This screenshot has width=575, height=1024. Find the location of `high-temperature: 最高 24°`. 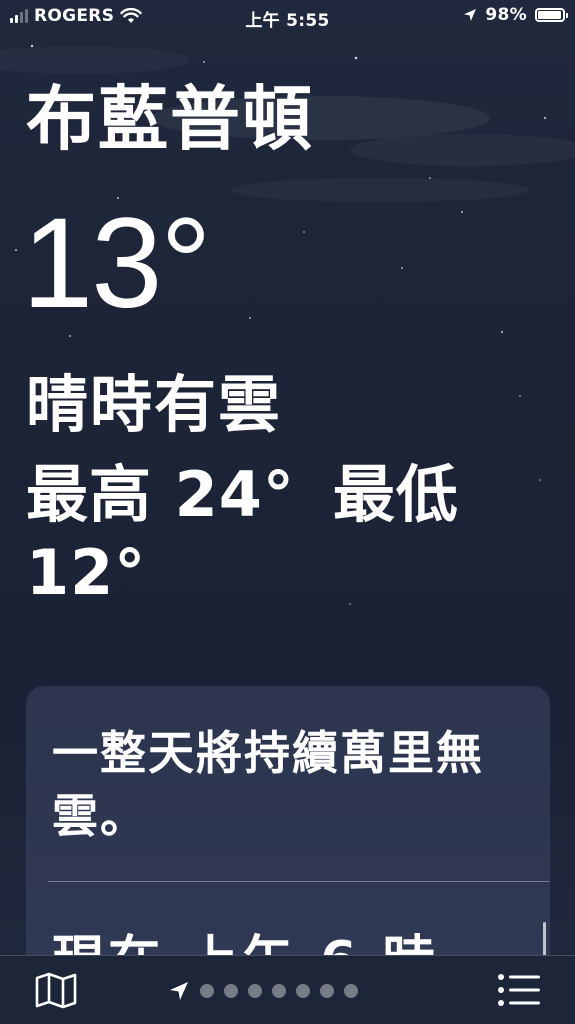

high-temperature: 最高 24° is located at coordinates (160, 494).